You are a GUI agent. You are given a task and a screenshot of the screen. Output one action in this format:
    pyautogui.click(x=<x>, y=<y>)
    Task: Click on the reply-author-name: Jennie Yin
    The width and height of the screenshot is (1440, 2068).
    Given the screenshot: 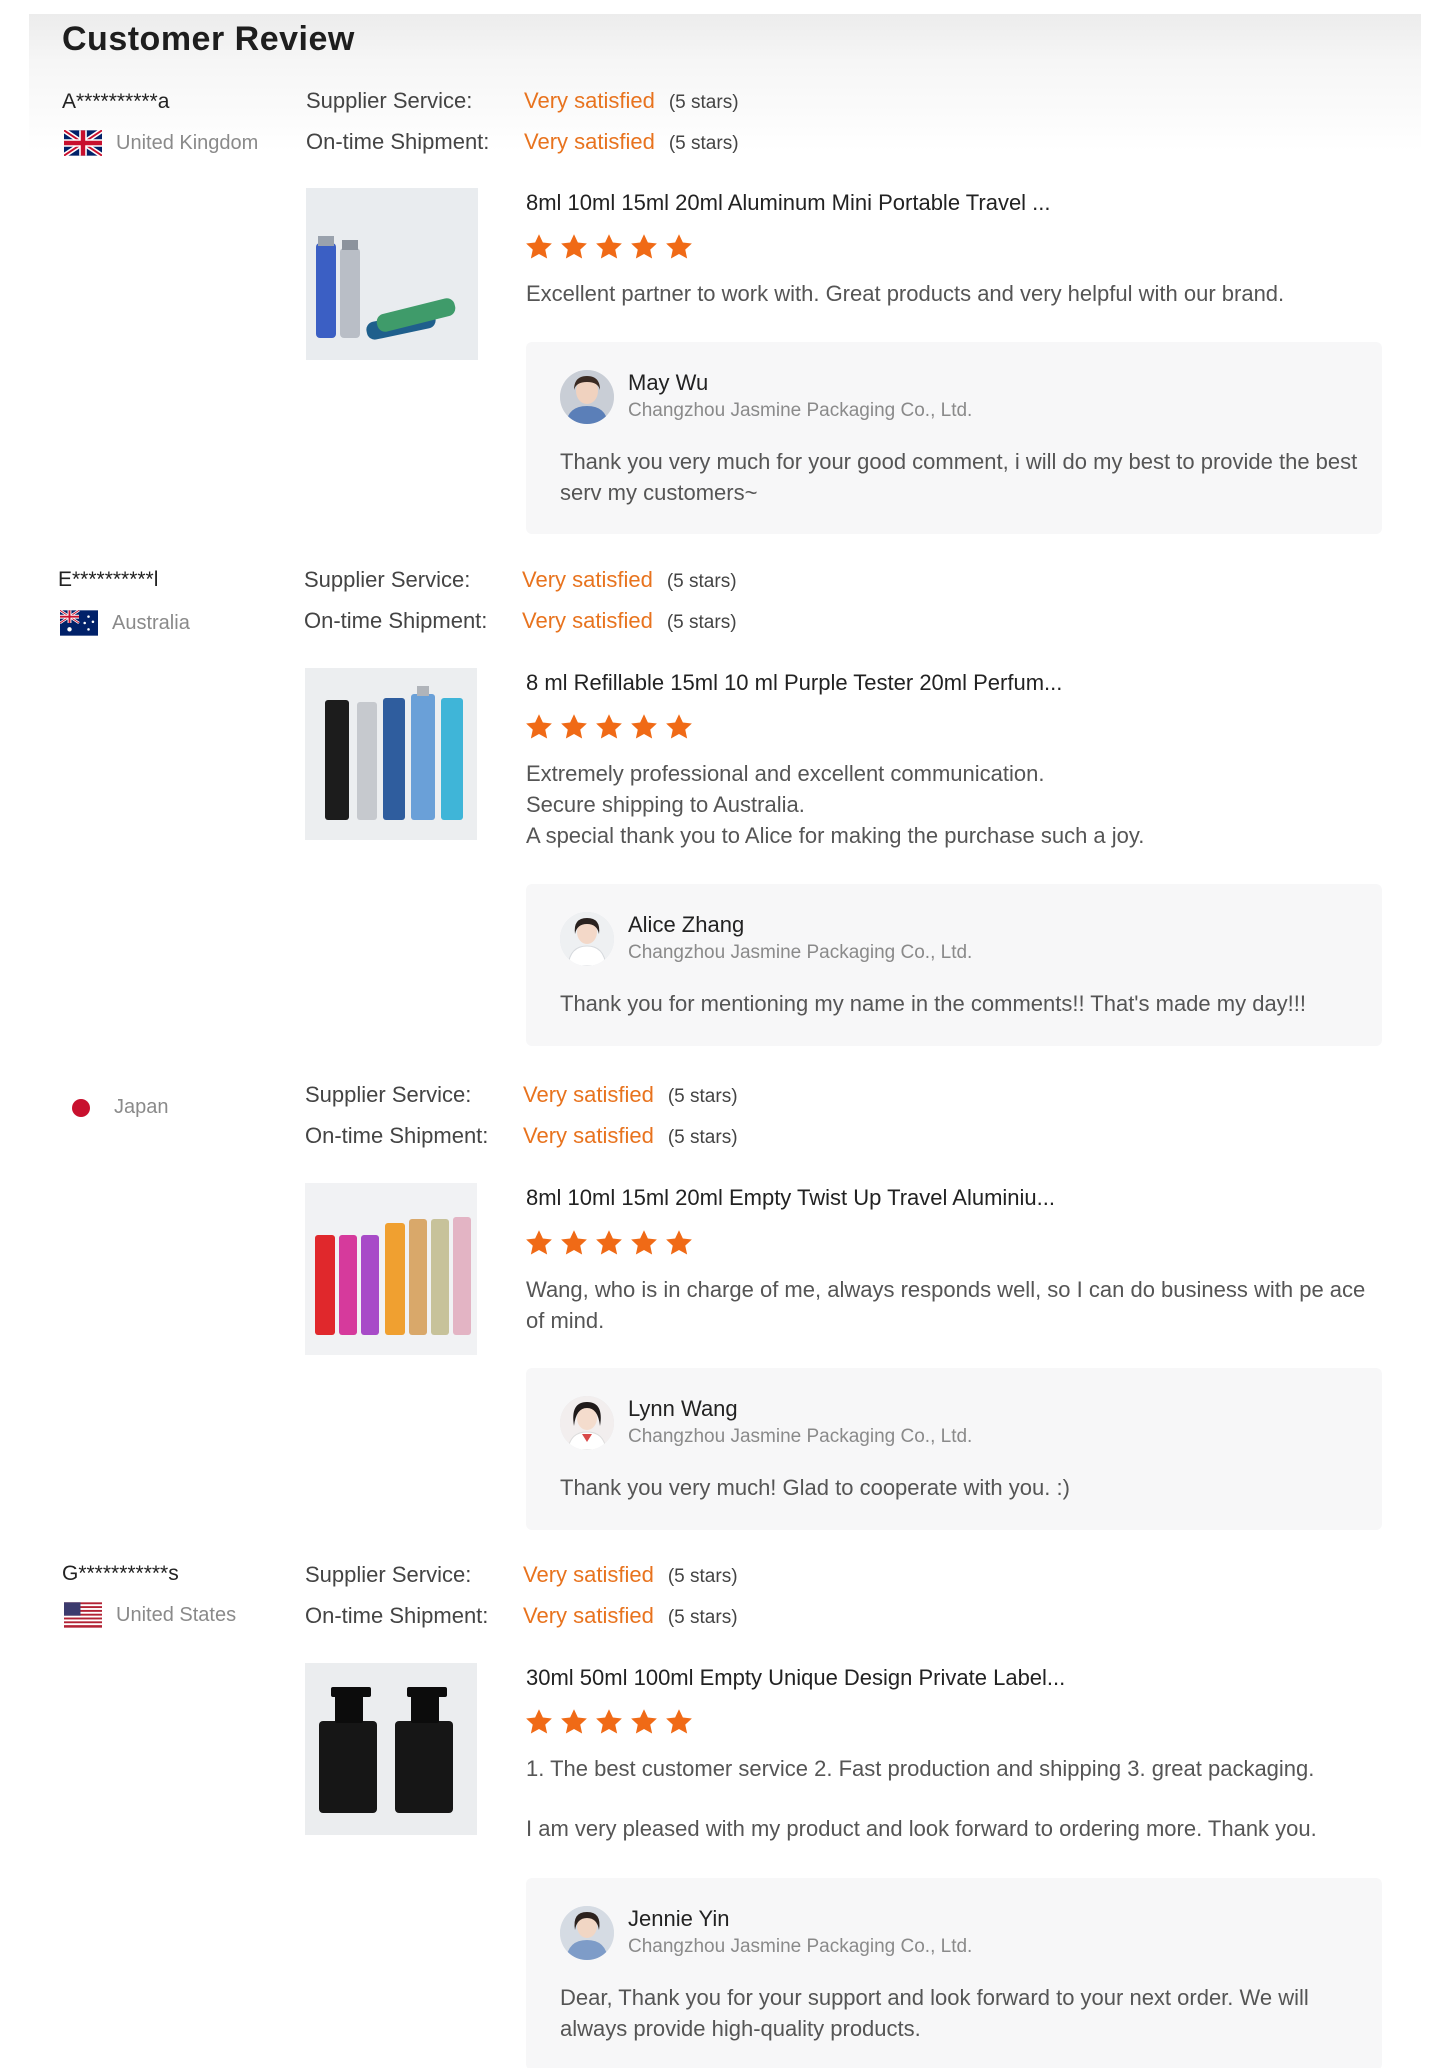 What is the action you would take?
    pyautogui.click(x=679, y=1918)
    